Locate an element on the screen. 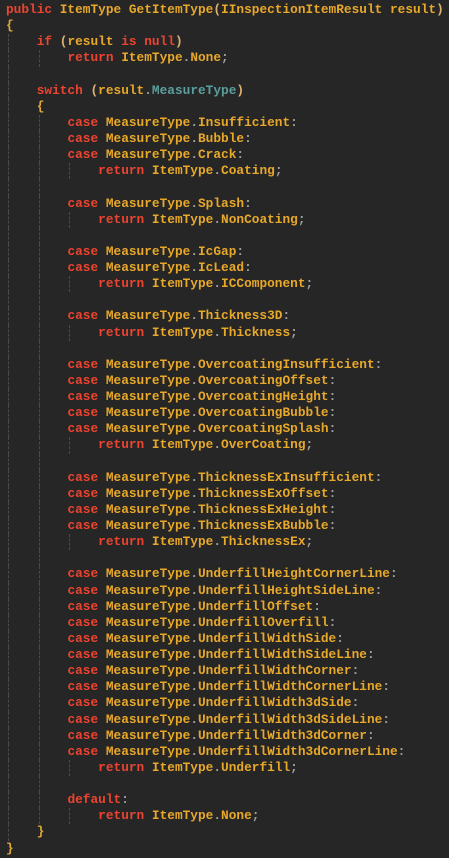 This screenshot has width=449, height=858. identifier-token: UnderfillOverfill is located at coordinates (263, 622).